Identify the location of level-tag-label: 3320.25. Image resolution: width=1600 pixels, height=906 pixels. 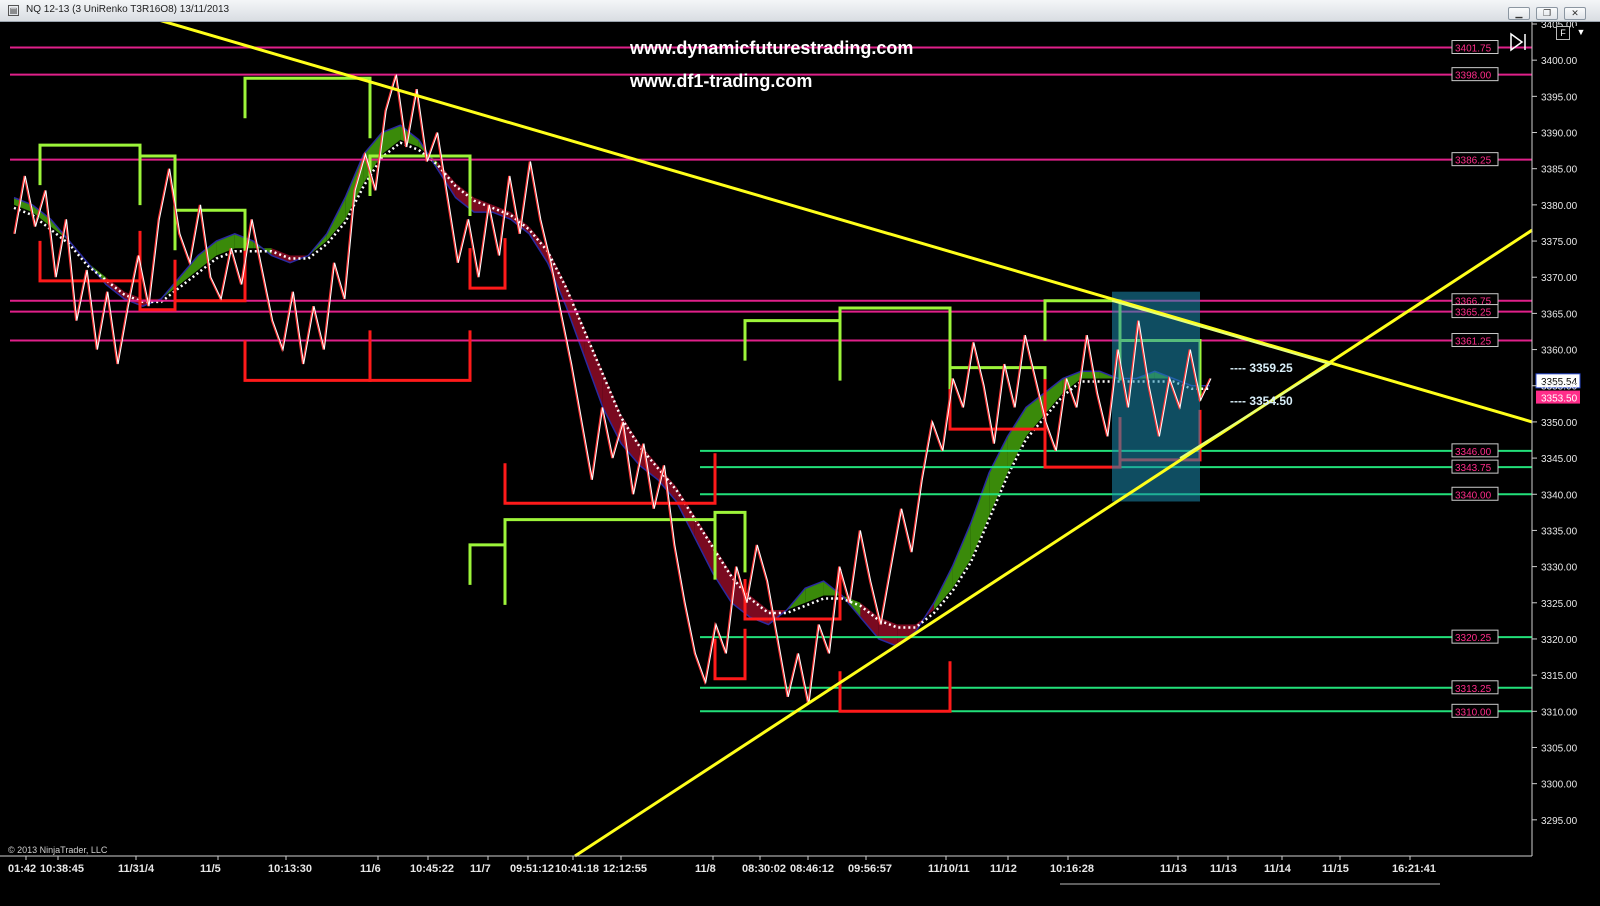
(1473, 638).